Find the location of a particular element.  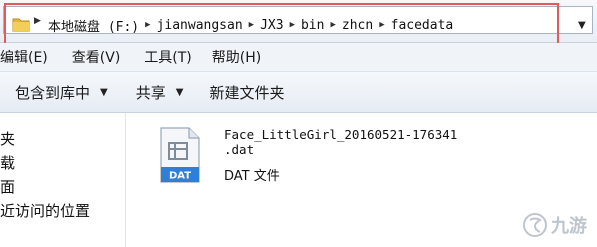

crumb-jx3: JX3 is located at coordinates (271, 25).